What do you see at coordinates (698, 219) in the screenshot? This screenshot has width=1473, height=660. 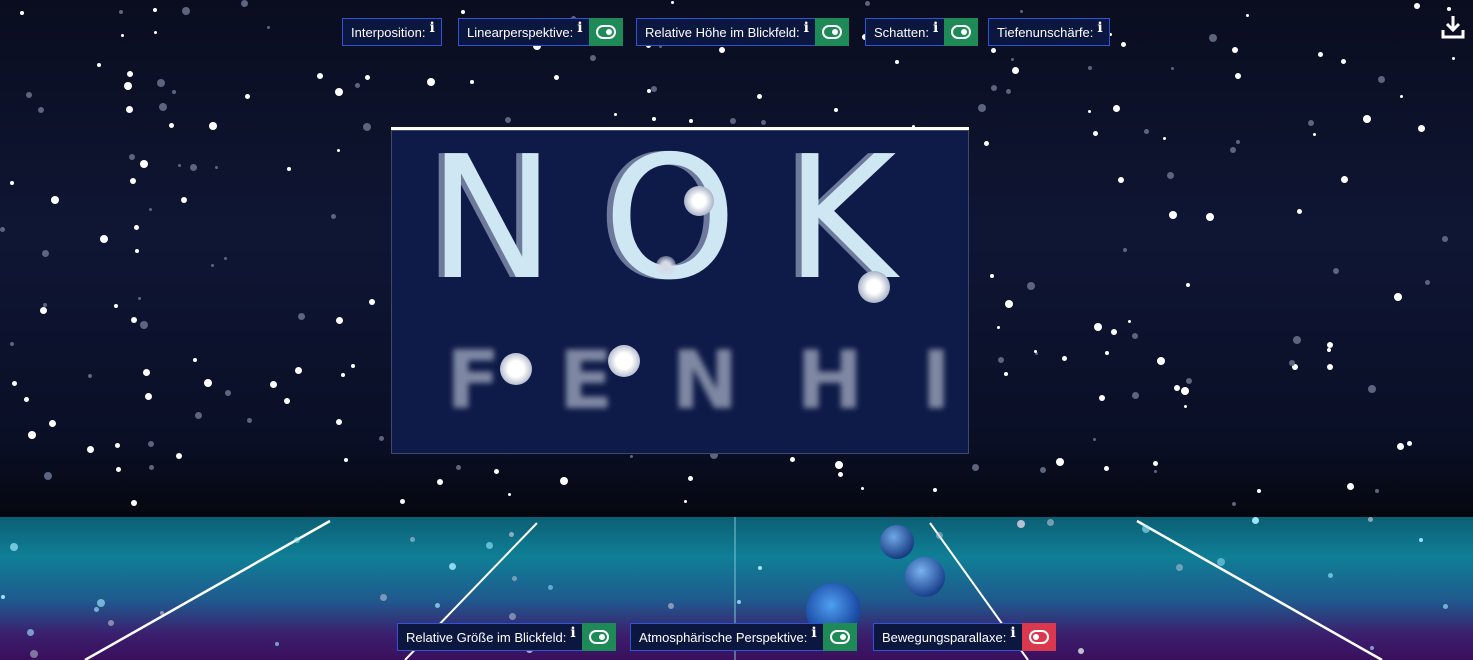 I see `sharp-letter-row: N O K` at bounding box center [698, 219].